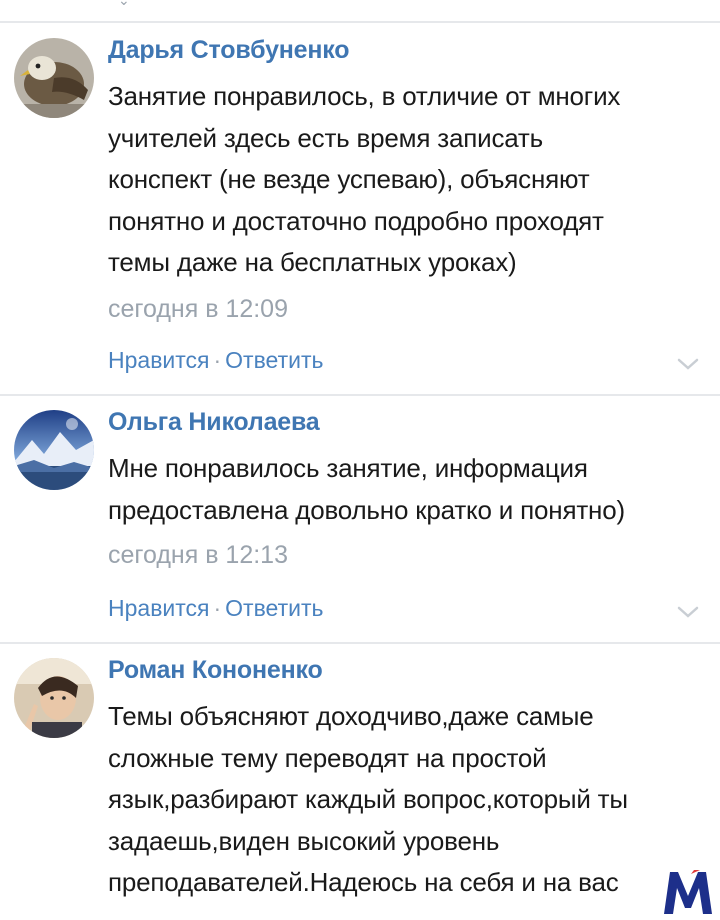 This screenshot has width=720, height=920. I want to click on comment-text-line: задаешь,виден высокий уровень, so click(304, 840).